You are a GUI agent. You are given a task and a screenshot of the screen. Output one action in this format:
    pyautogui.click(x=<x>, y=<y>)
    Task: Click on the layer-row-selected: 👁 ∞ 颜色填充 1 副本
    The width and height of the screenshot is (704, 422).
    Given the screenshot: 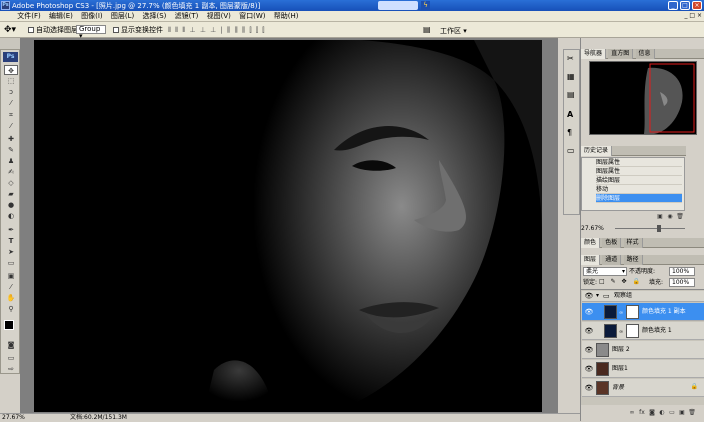 What is the action you would take?
    pyautogui.click(x=643, y=312)
    